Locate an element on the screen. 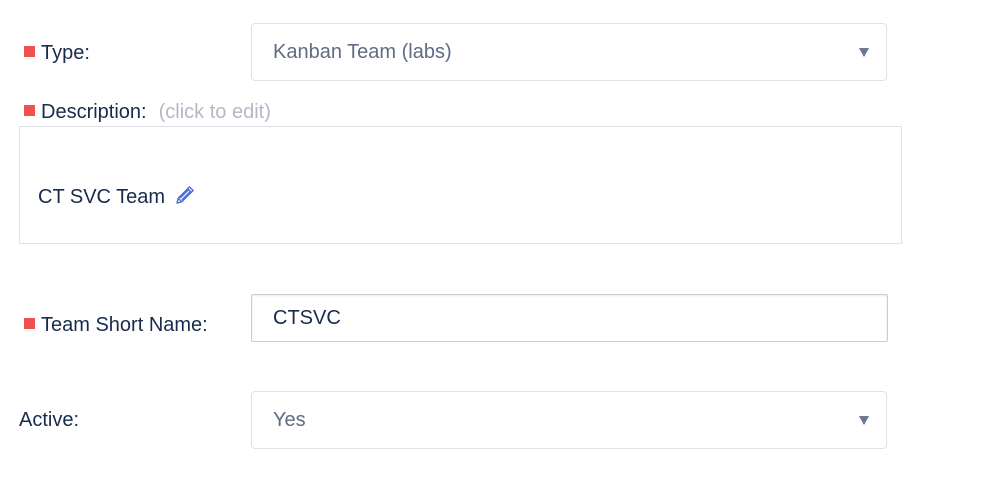 This screenshot has height=483, width=998. active-select-value: Yes is located at coordinates (289, 420).